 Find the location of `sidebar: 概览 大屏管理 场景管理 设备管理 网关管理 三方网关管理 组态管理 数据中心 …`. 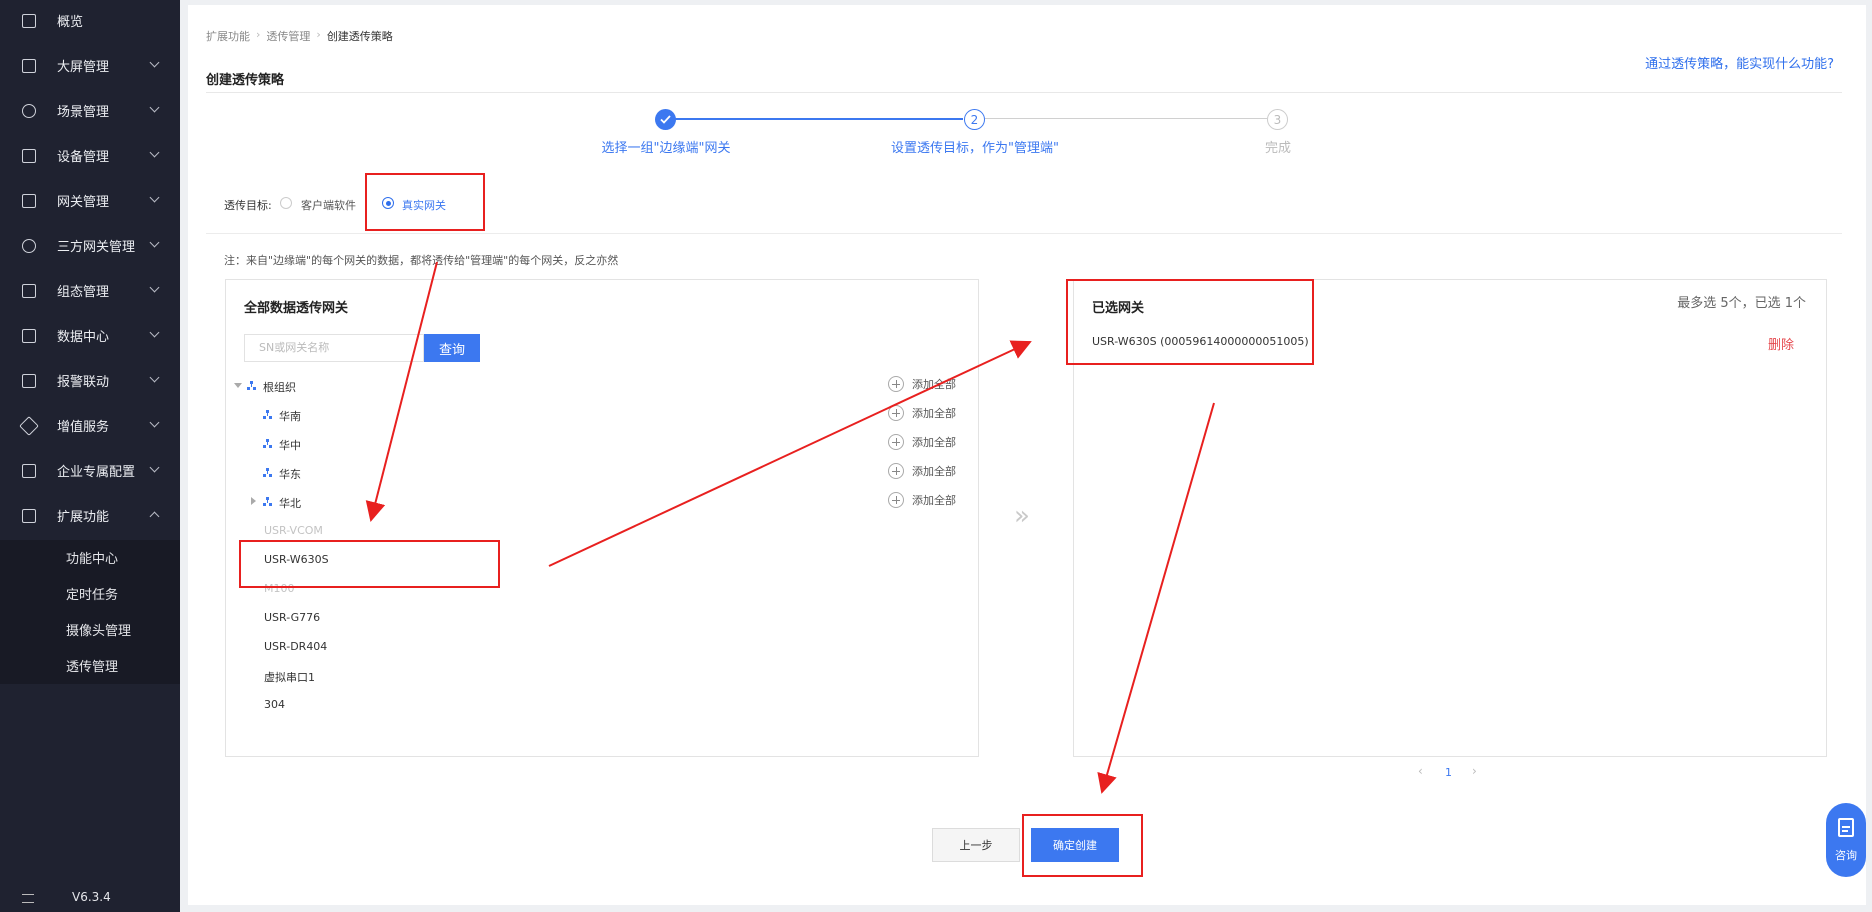

sidebar: 概览 大屏管理 场景管理 设备管理 网关管理 三方网关管理 组态管理 数据中心 … is located at coordinates (90, 456).